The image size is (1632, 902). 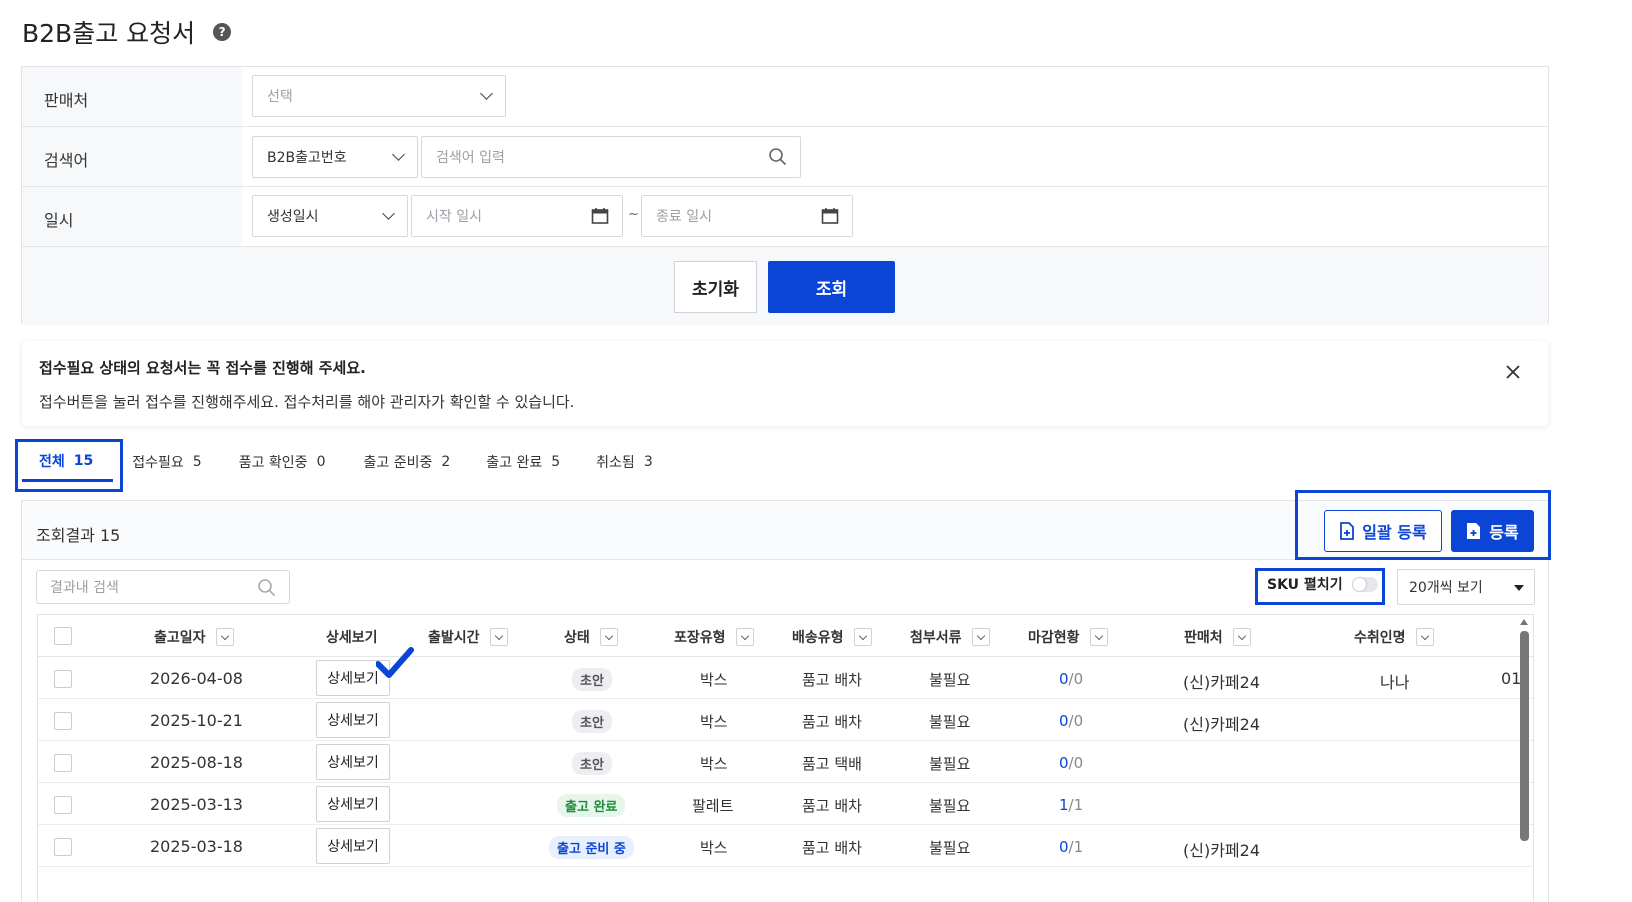 I want to click on close-icon, so click(x=1513, y=372).